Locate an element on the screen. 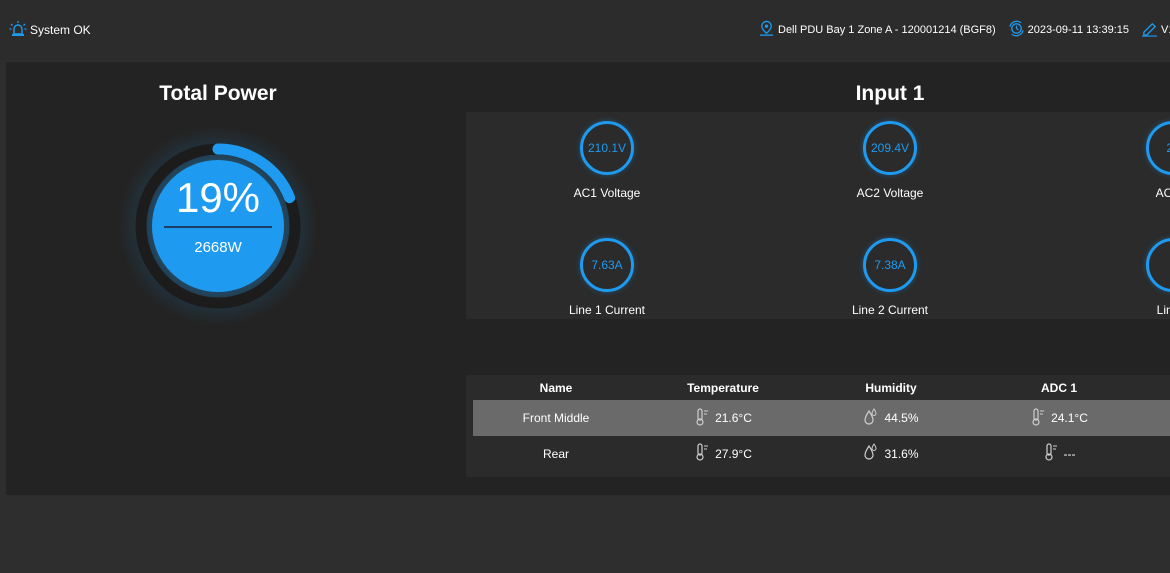  metric-ring: 209.4V is located at coordinates (890, 148).